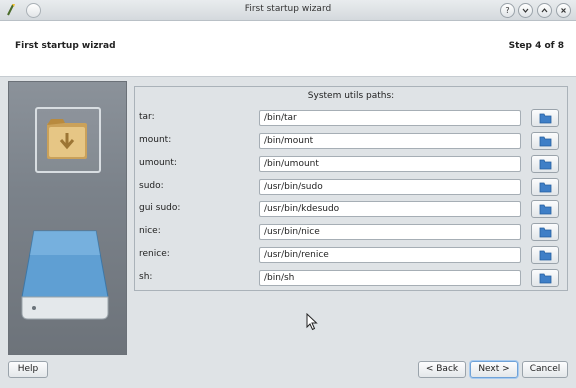 Image resolution: width=576 pixels, height=388 pixels. Describe the element at coordinates (65, 46) in the screenshot. I see `wizard-title: First startup wizrad` at that location.